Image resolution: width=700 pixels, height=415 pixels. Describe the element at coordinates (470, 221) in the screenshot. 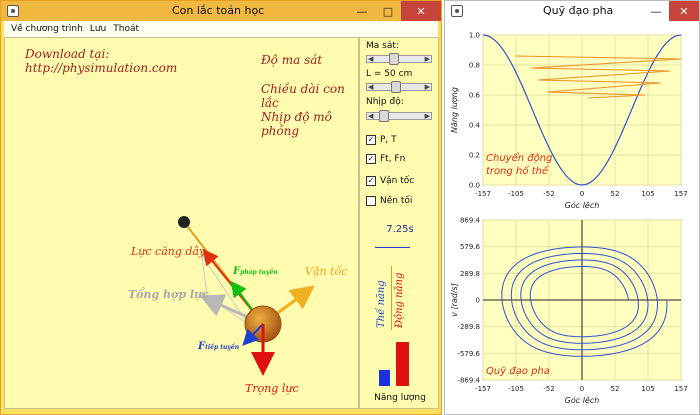

I see `y-tick-label: 869.4` at that location.